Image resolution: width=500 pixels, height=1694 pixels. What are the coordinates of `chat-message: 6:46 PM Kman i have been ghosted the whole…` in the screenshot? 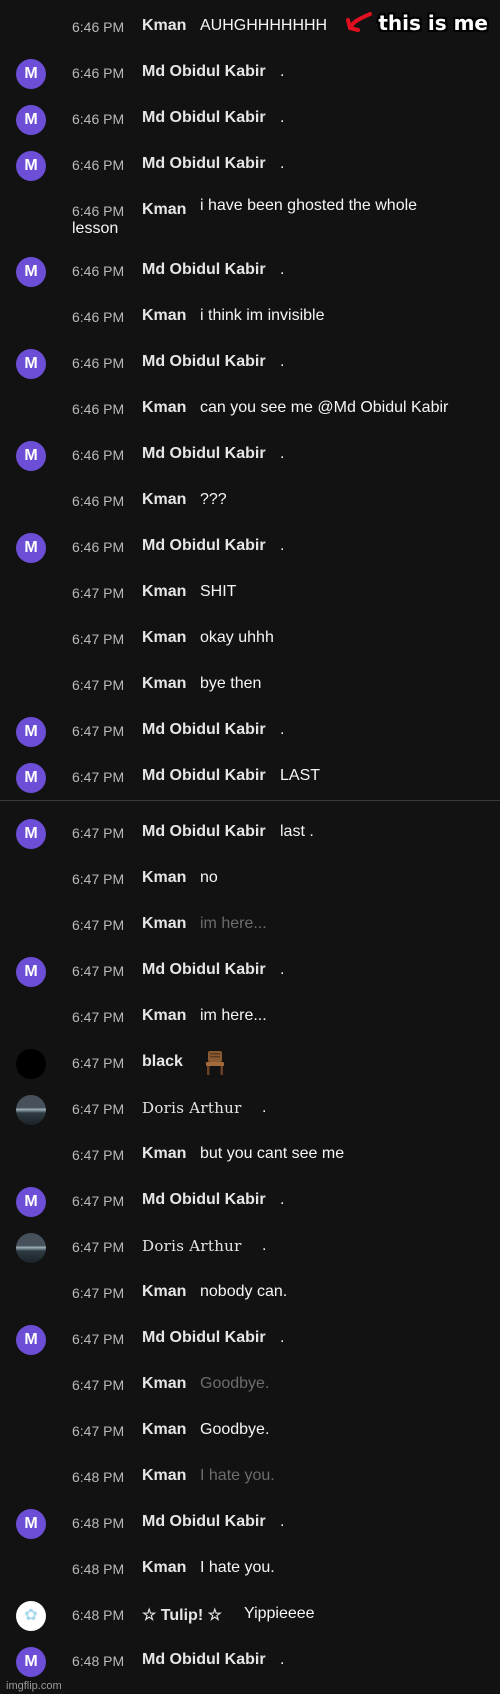 It's located at (250, 212).